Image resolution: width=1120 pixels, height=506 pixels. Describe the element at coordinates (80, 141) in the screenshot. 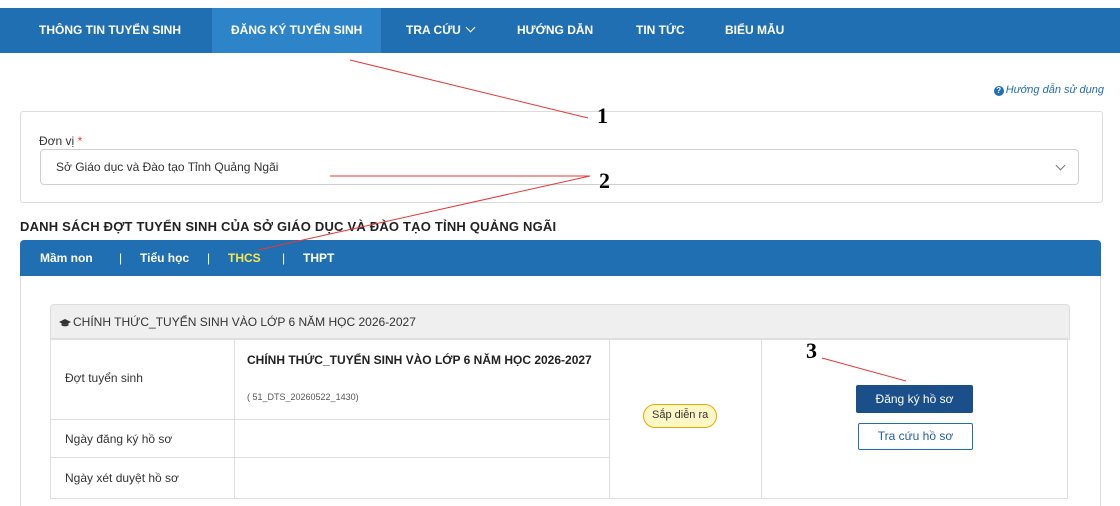

I see `required-mark: *` at that location.